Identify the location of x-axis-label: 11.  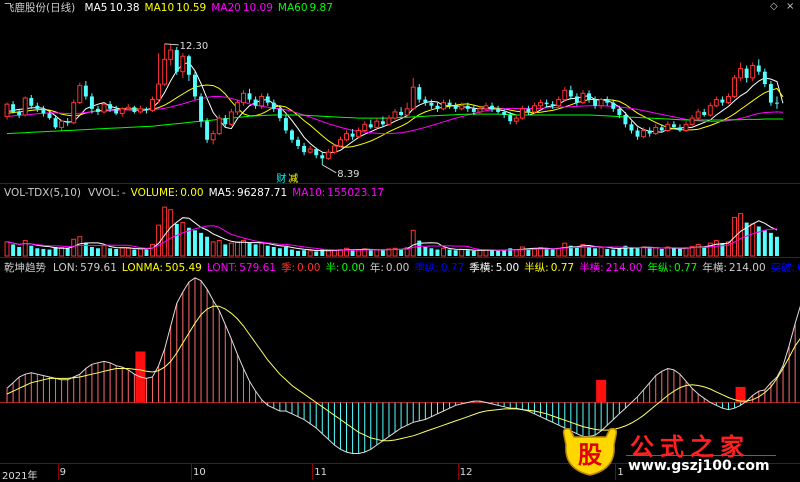
(320, 472).